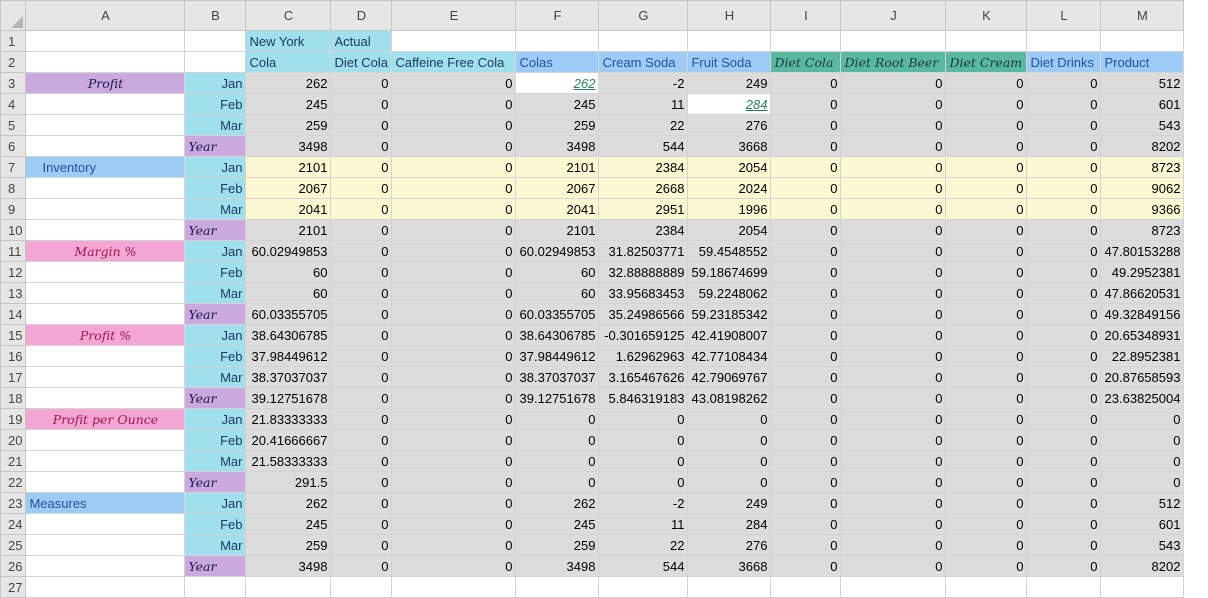 Image resolution: width=1208 pixels, height=598 pixels. What do you see at coordinates (643, 83) in the screenshot?
I see `cell-g3: -2` at bounding box center [643, 83].